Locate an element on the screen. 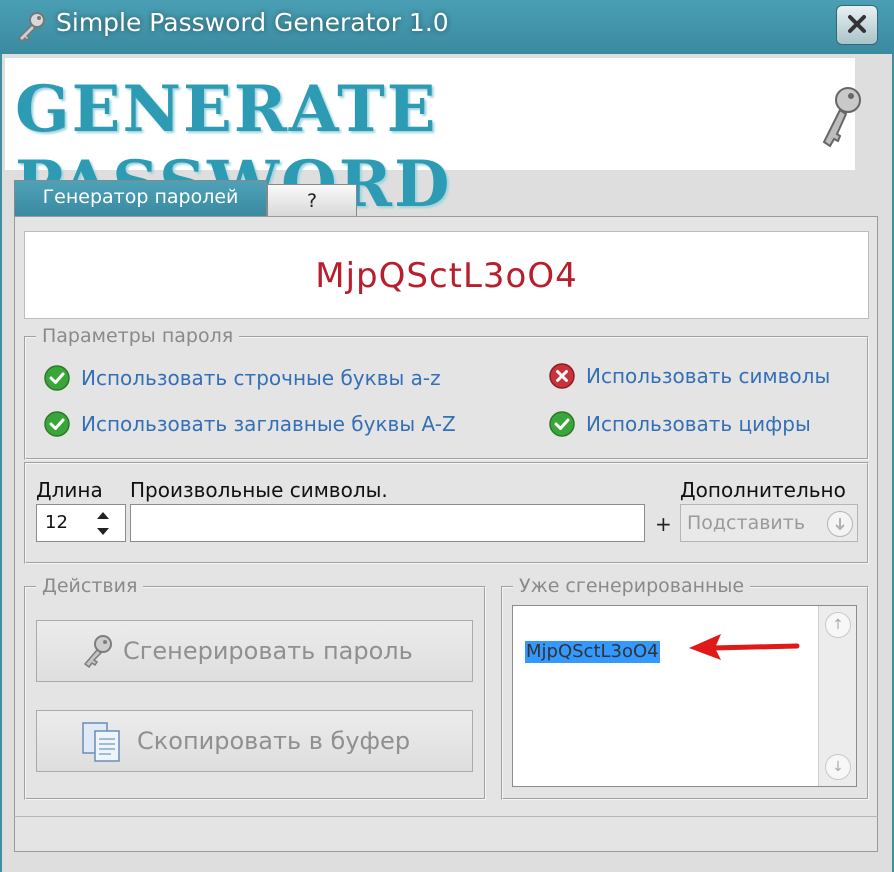 The width and height of the screenshot is (894, 872). option-digits: Использовать цифры is located at coordinates (679, 424).